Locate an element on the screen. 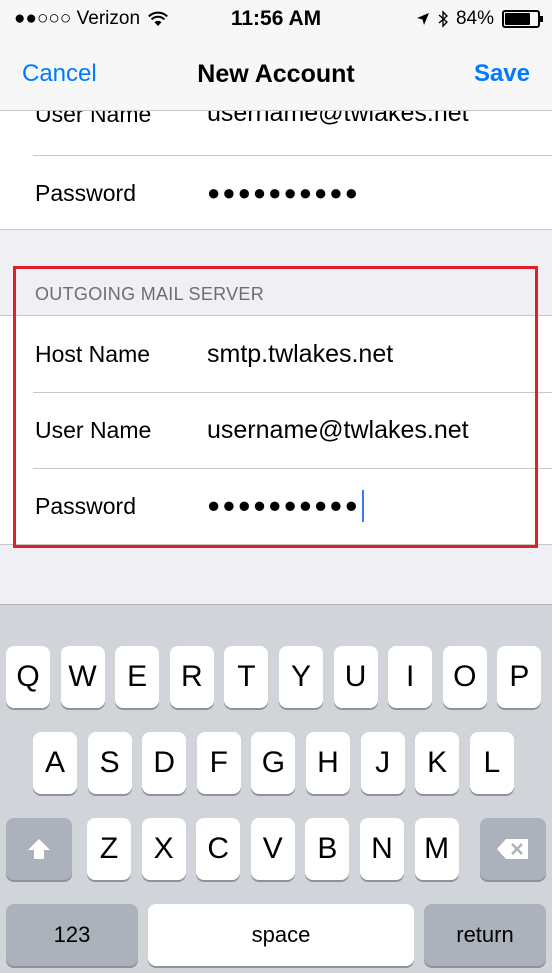 The image size is (552, 973). host-name-label: Host Name is located at coordinates (93, 353).